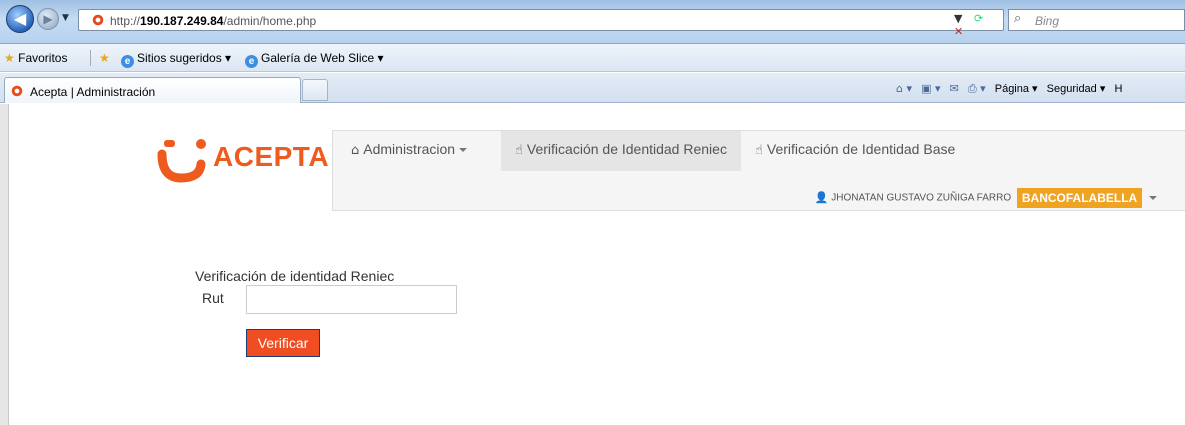 Image resolution: width=1185 pixels, height=425 pixels. Describe the element at coordinates (1096, 20) in the screenshot. I see `search-box: ⌕ Bing` at that location.